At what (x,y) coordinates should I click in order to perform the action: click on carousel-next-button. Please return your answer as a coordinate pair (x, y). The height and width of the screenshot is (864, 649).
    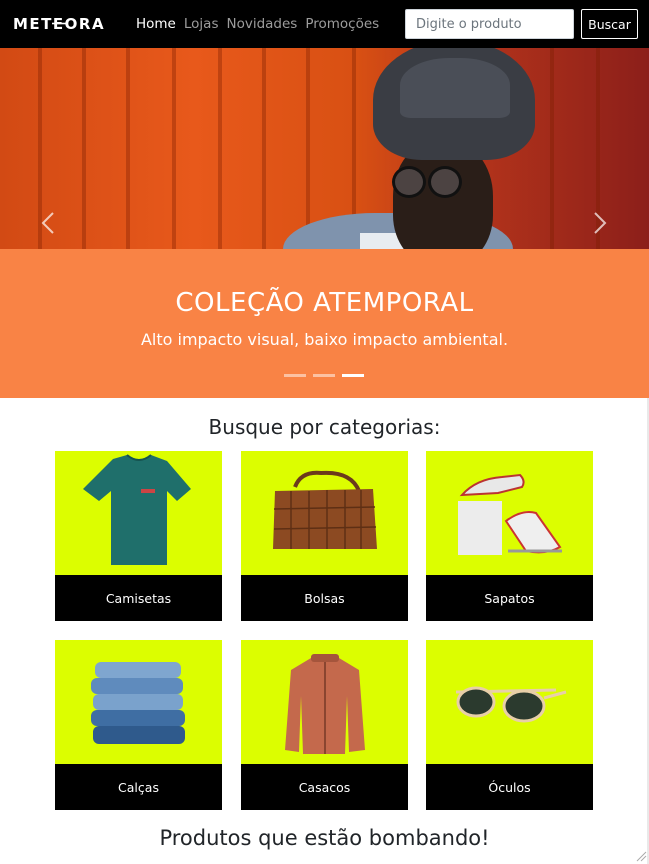
    Looking at the image, I should click on (600, 223).